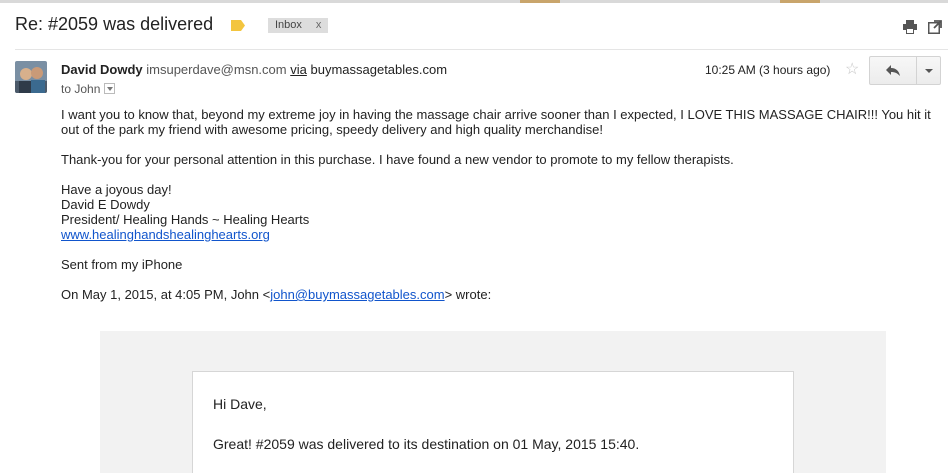  I want to click on header-divider, so click(481, 49).